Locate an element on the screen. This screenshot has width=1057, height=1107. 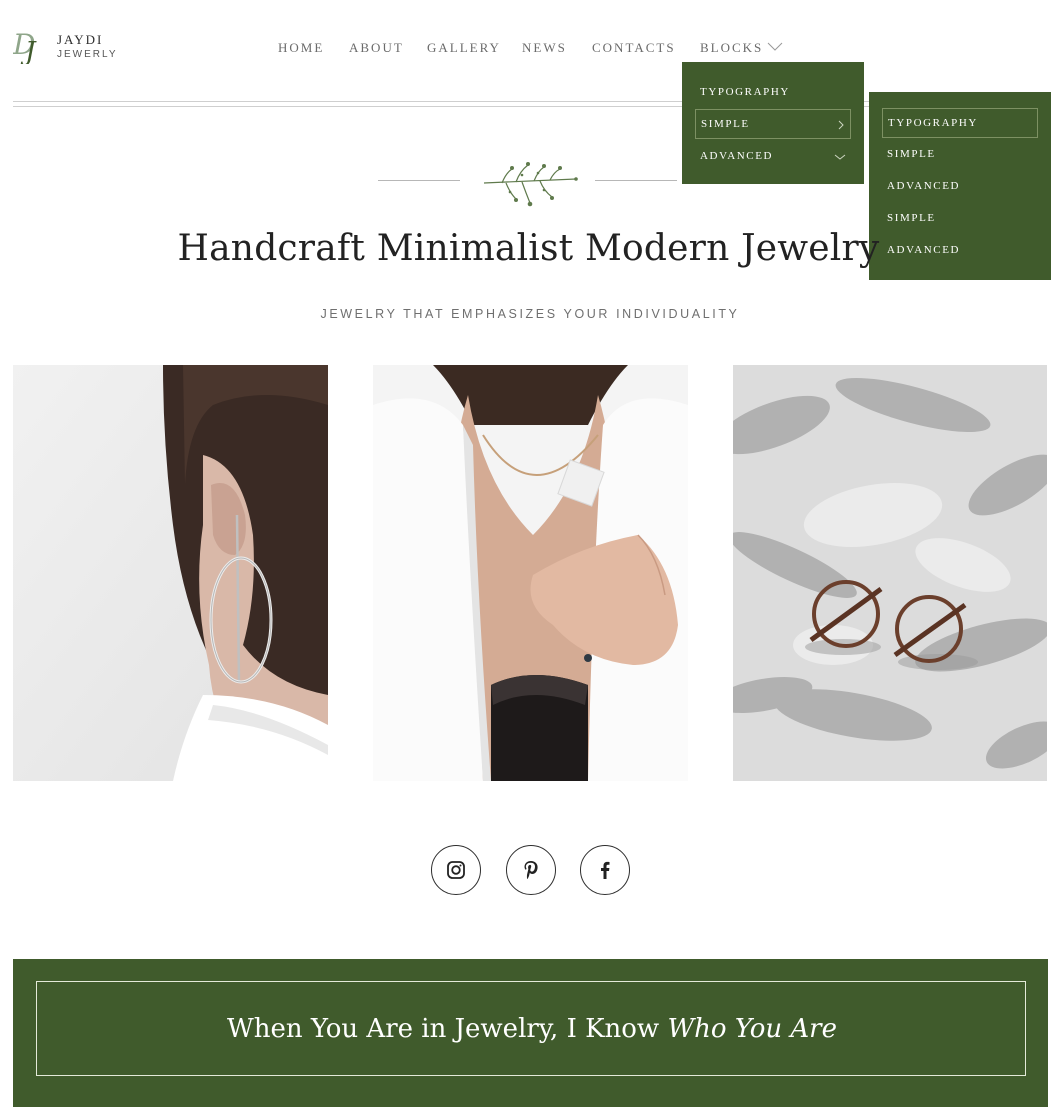
rose-gold-circle-earrings-photo is located at coordinates (890, 573).